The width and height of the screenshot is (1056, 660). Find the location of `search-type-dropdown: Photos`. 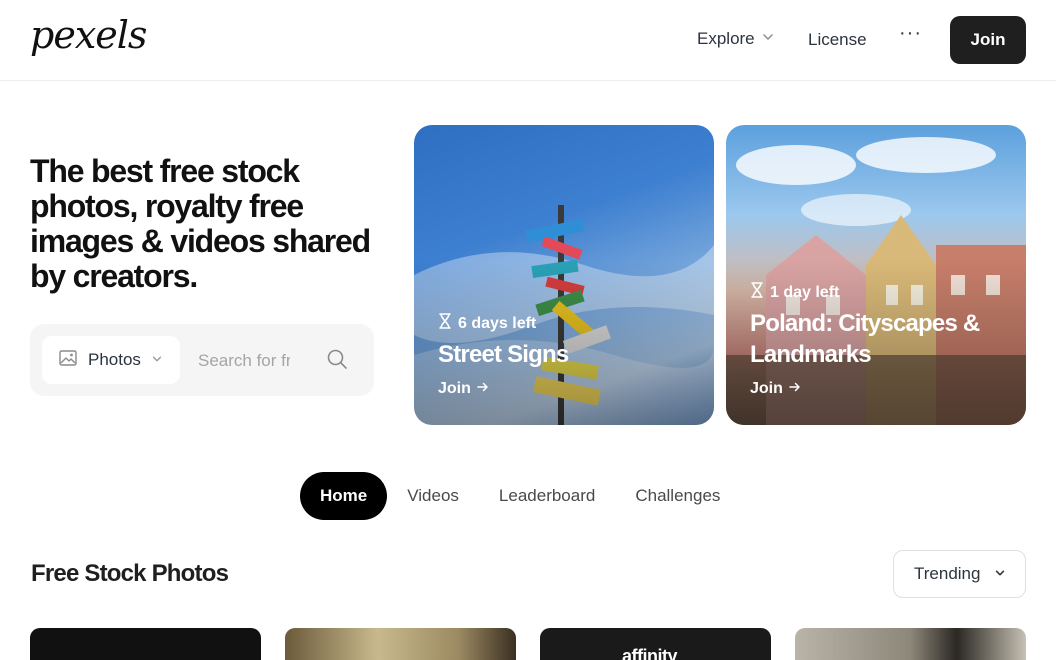

search-type-dropdown: Photos is located at coordinates (111, 360).